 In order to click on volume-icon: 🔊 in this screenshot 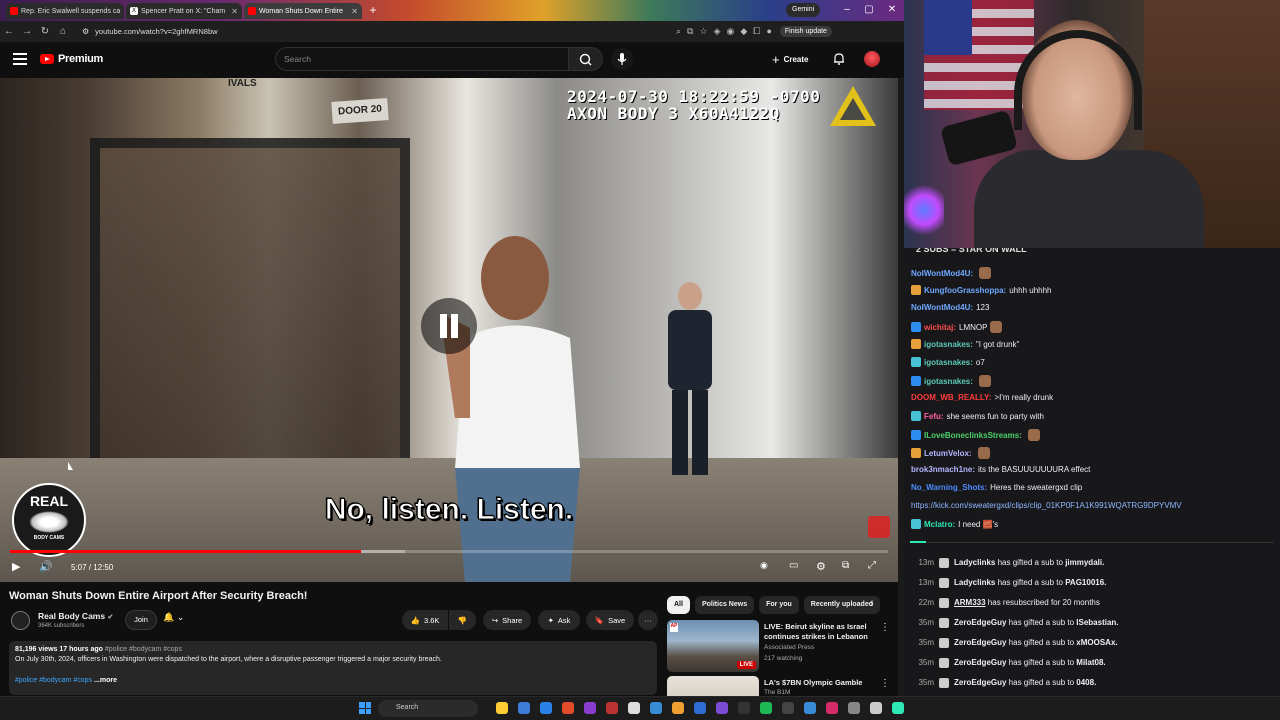, I will do `click(46, 566)`.